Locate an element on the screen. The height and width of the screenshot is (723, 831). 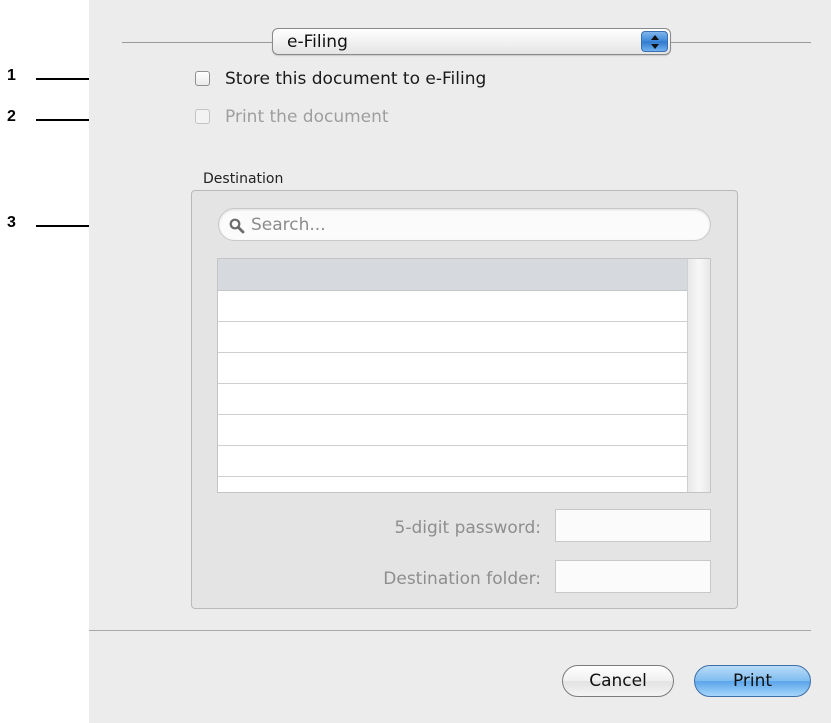
panel-popup-menu: e-Filing is located at coordinates (471, 41).